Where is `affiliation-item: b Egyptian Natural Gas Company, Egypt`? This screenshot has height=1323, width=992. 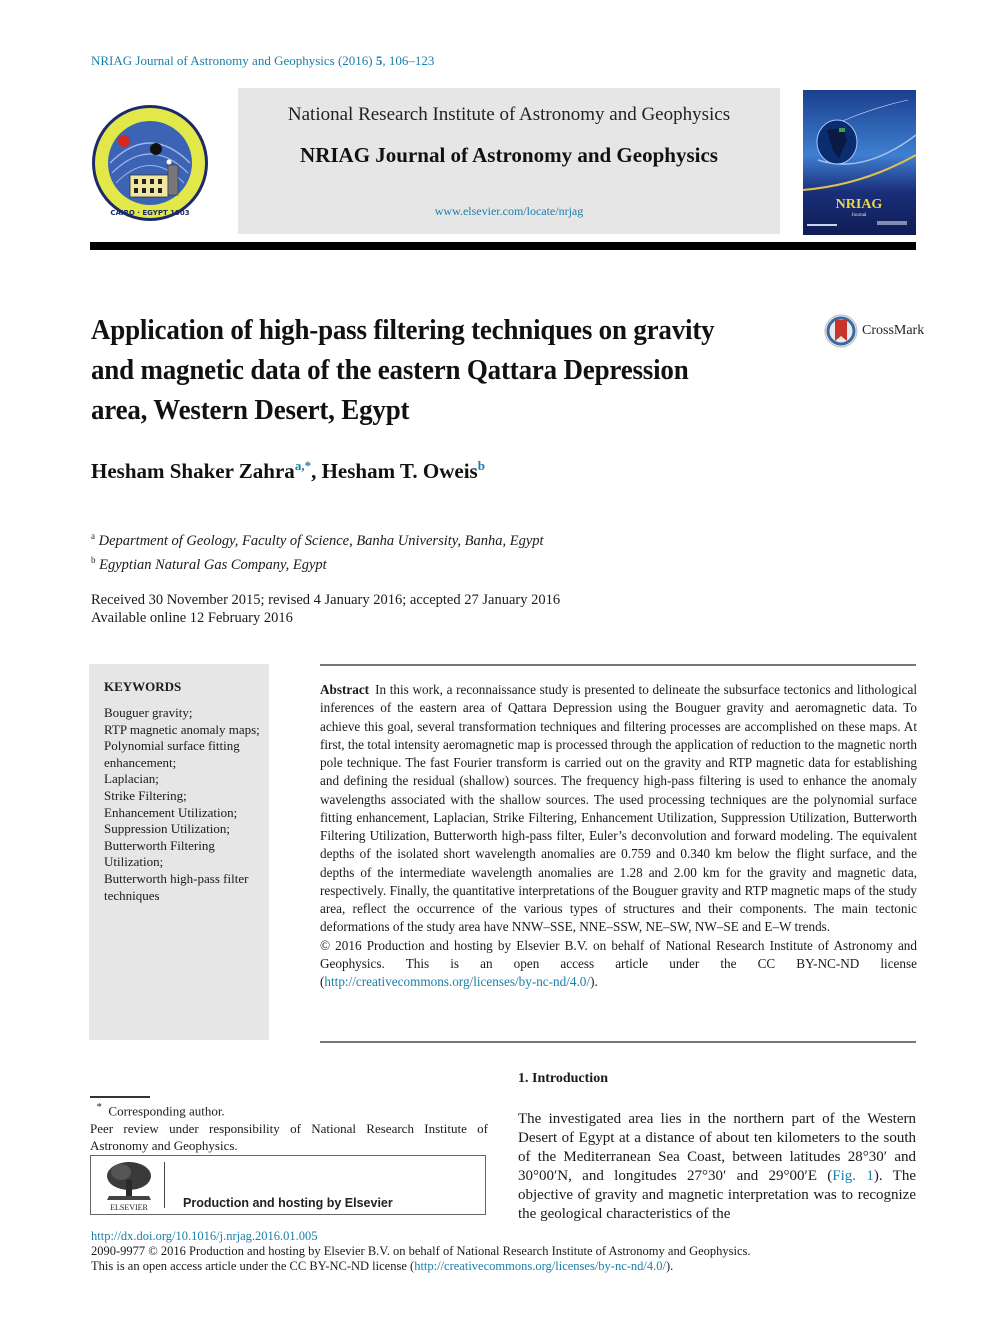
affiliation-item: b Egyptian Natural Gas Company, Egypt is located at coordinates (317, 563).